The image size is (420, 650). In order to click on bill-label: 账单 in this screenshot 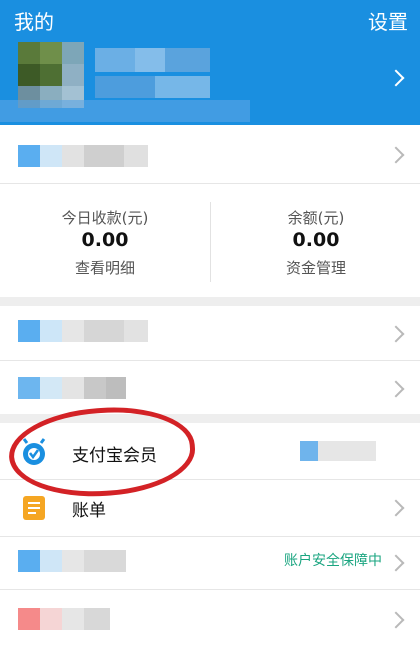, I will do `click(89, 511)`.